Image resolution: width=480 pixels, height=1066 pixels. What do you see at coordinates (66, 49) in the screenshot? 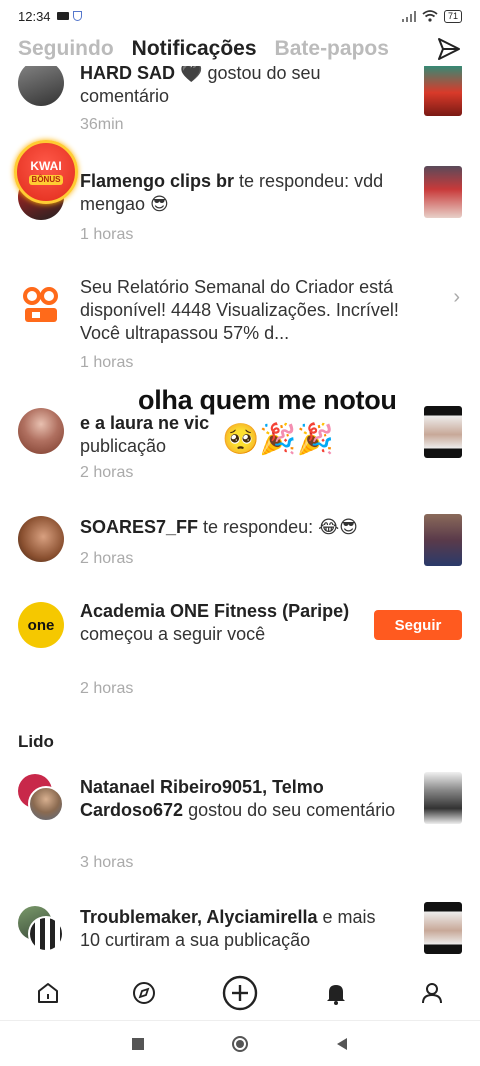
I see `tab-seguindo: Seguindo` at bounding box center [66, 49].